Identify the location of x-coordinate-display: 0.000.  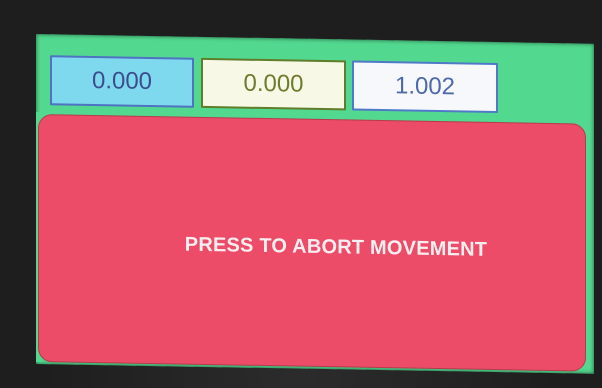
(122, 81).